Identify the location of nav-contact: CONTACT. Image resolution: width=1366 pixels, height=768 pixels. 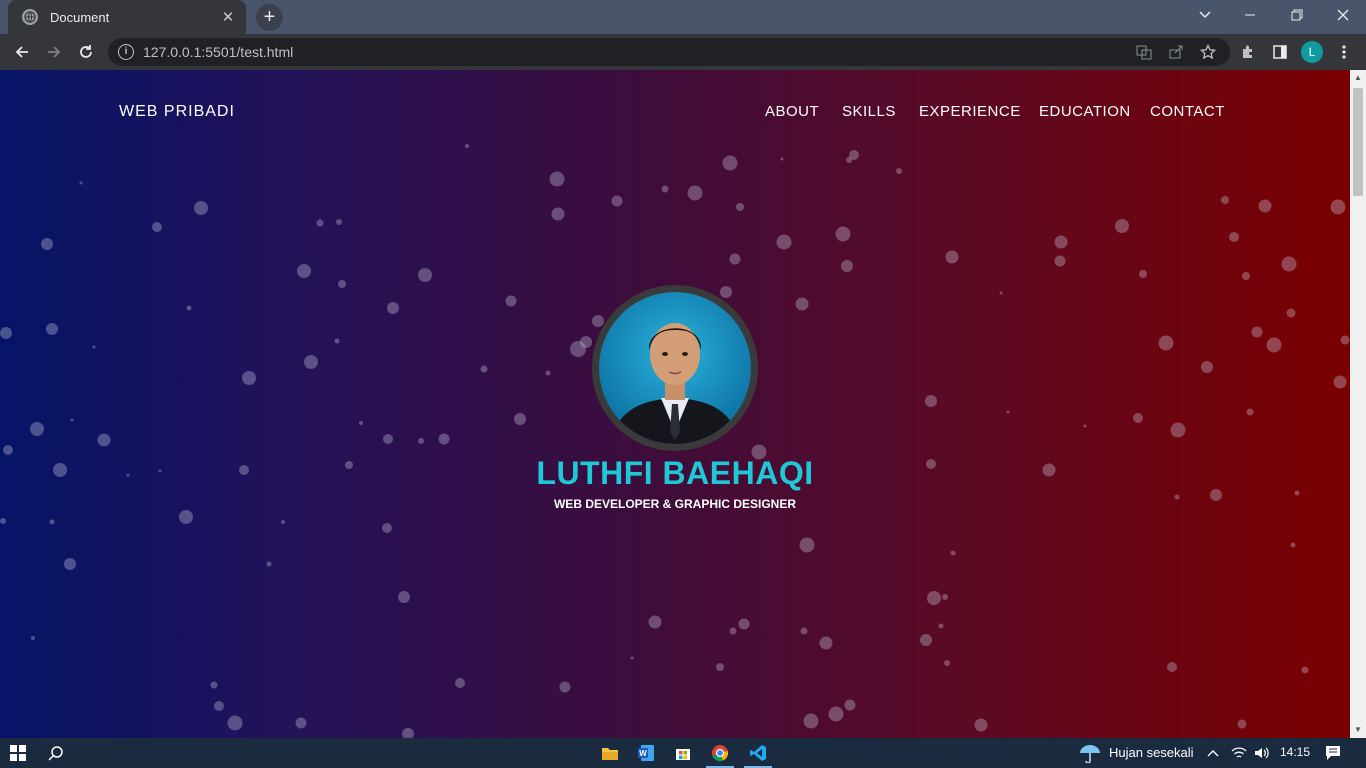
(1187, 111).